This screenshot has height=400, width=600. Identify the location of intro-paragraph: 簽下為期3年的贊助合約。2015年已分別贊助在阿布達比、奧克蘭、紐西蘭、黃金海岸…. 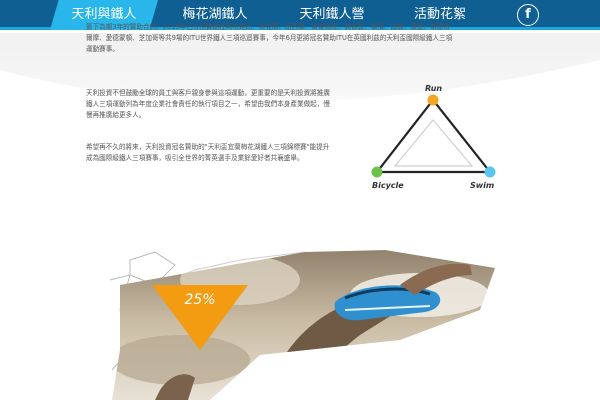
(301, 38).